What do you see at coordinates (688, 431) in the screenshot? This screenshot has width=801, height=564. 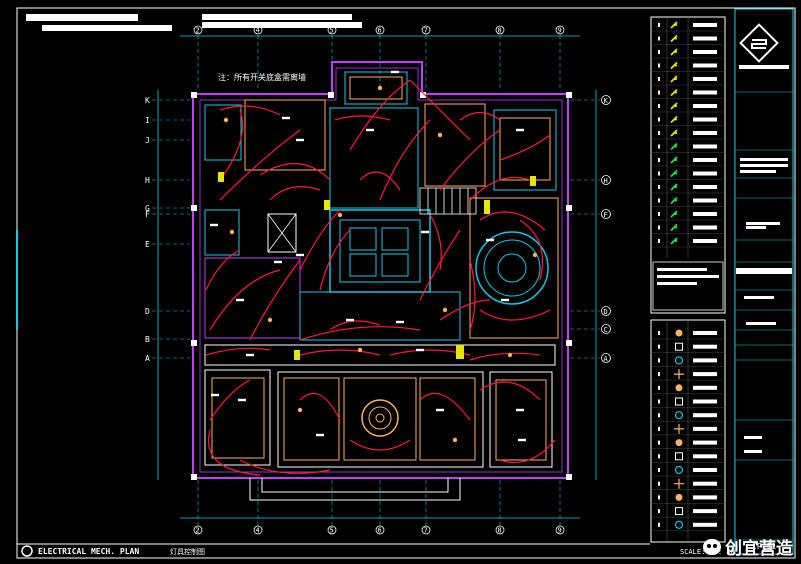 I see `legend-bottom-rows` at bounding box center [688, 431].